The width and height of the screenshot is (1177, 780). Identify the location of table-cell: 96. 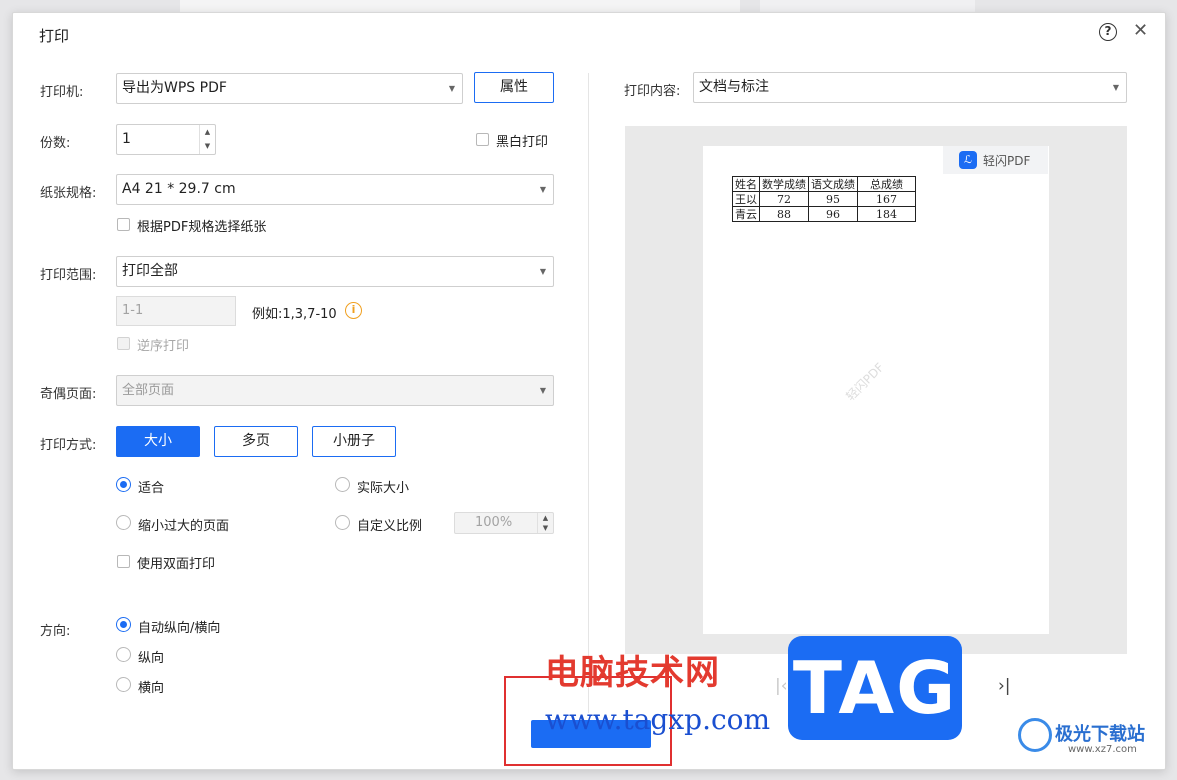
(833, 214).